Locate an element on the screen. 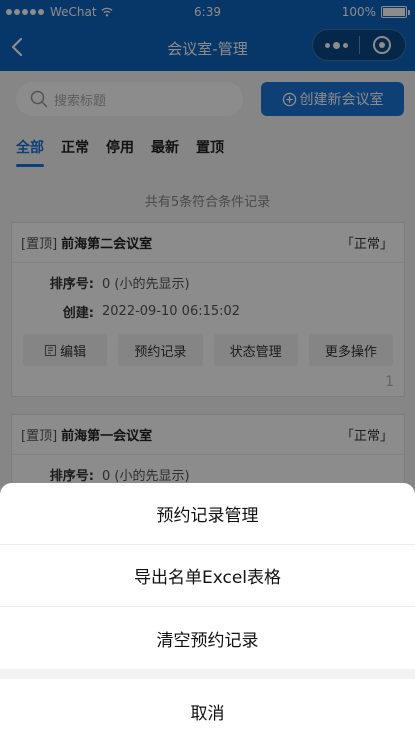 Image resolution: width=415 pixels, height=743 pixels. export-excel-option: 导出名单Excel表格 is located at coordinates (207, 576).